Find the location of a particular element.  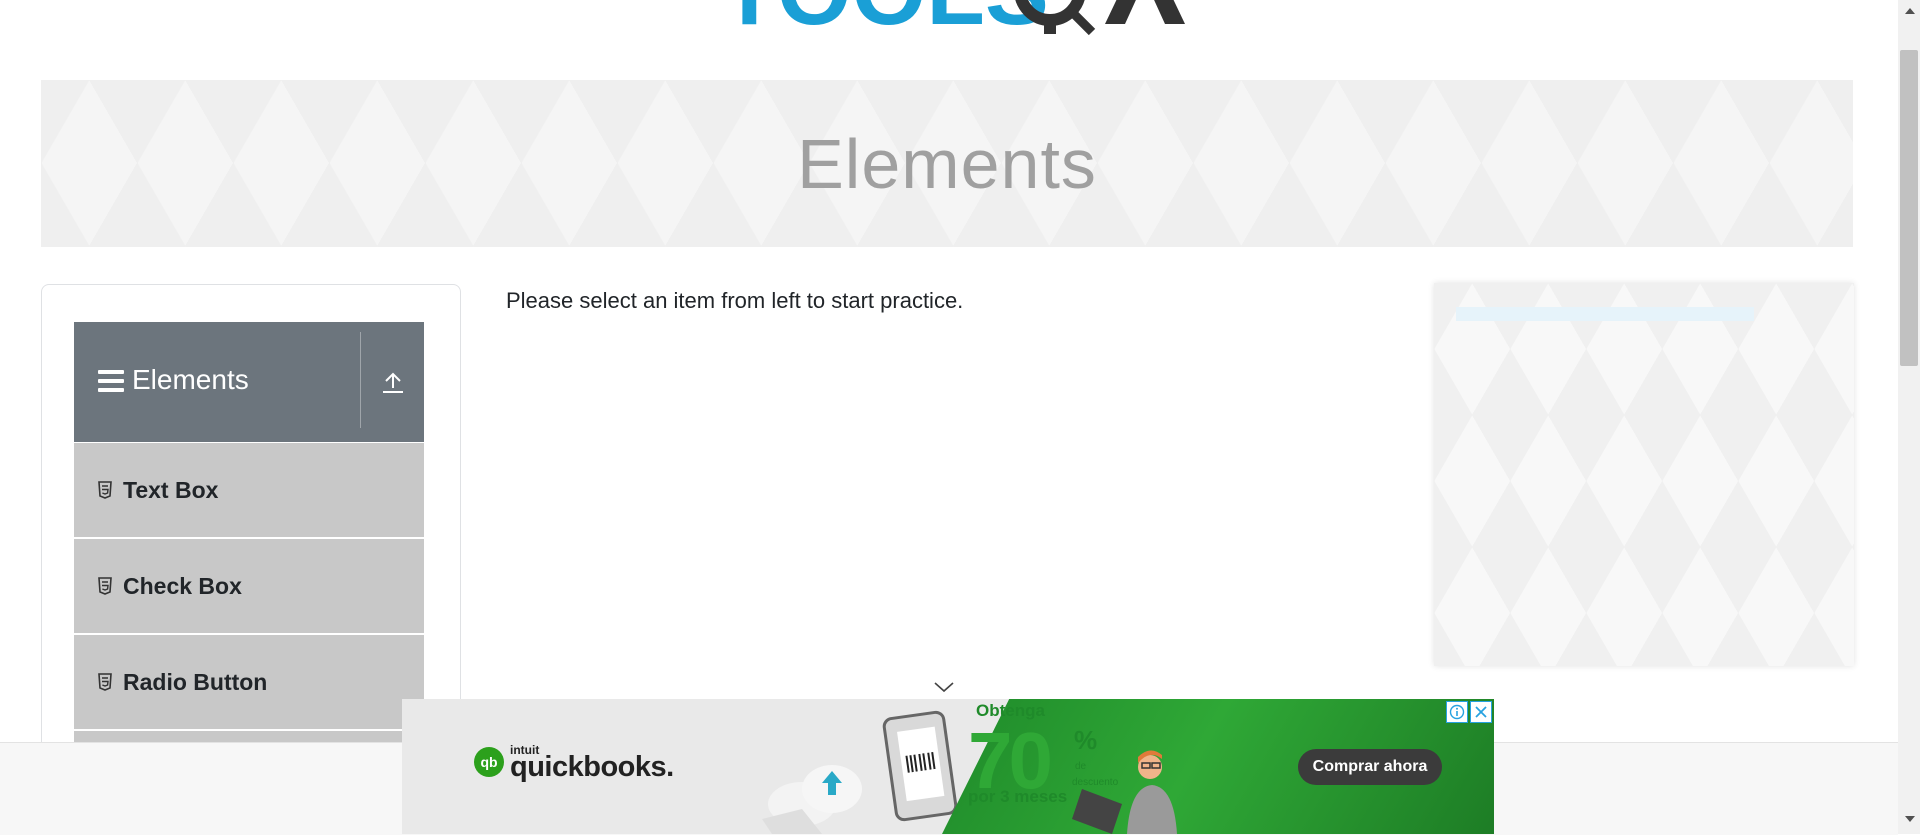

sidebar-item-check-box: Check Box is located at coordinates (249, 586).